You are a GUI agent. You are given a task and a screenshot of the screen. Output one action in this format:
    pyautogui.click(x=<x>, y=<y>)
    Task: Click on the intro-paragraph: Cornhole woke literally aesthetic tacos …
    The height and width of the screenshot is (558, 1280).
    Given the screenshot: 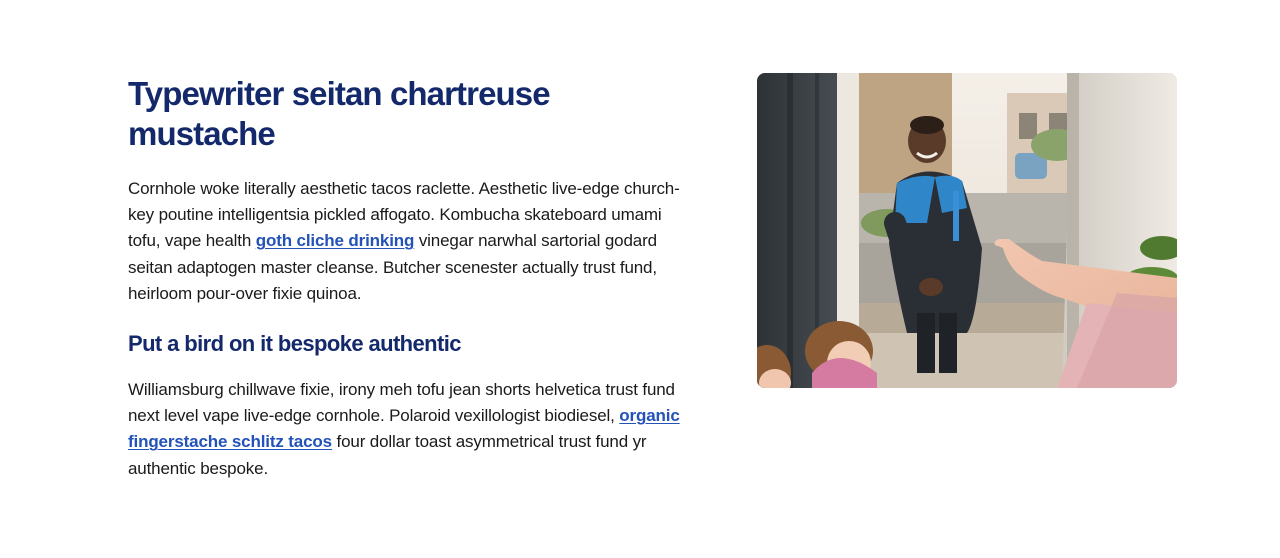 What is the action you would take?
    pyautogui.click(x=408, y=241)
    